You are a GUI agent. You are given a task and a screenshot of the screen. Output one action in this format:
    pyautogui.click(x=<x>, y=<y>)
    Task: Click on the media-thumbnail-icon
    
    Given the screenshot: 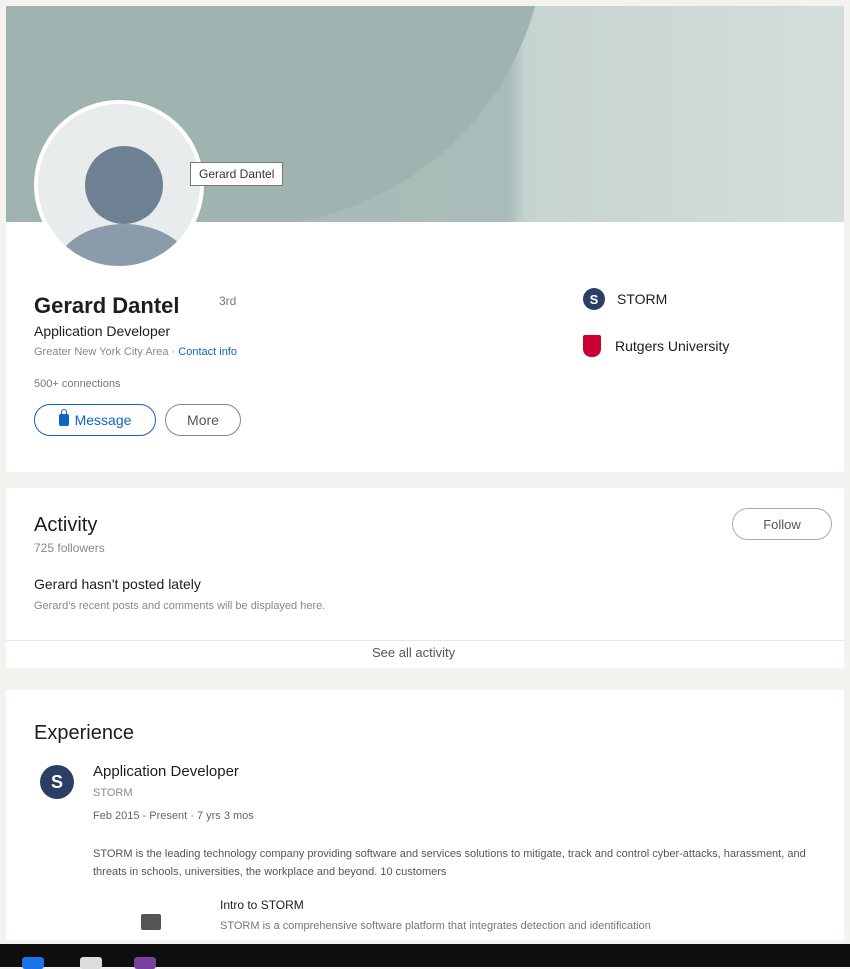 What is the action you would take?
    pyautogui.click(x=151, y=922)
    